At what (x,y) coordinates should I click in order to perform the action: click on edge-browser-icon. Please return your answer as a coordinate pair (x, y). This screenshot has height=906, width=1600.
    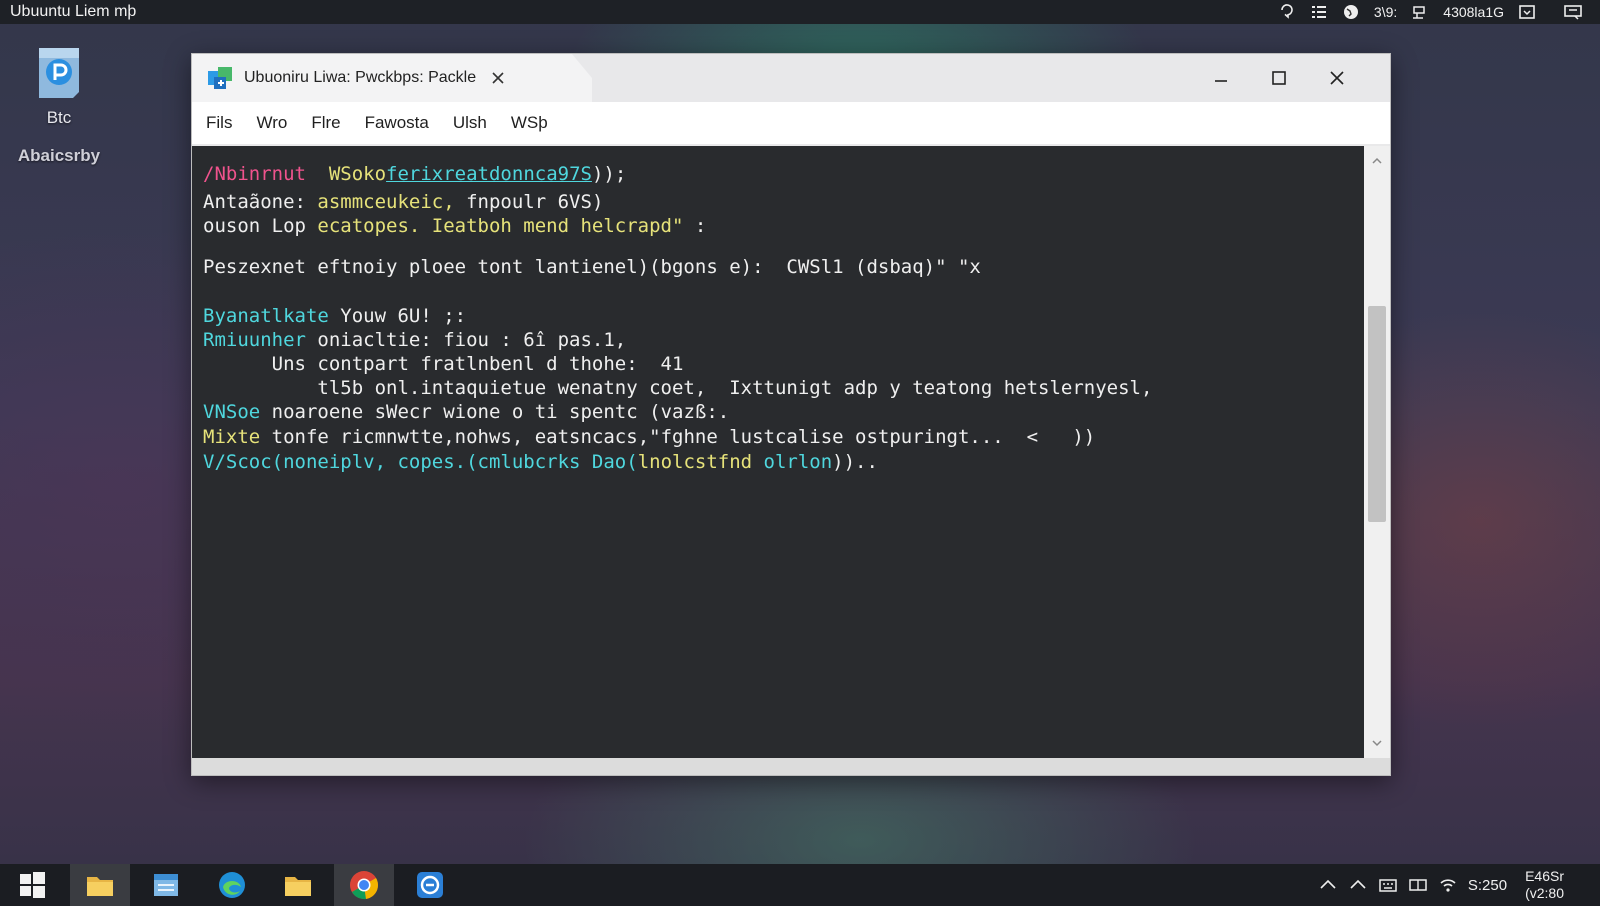
    Looking at the image, I should click on (232, 885).